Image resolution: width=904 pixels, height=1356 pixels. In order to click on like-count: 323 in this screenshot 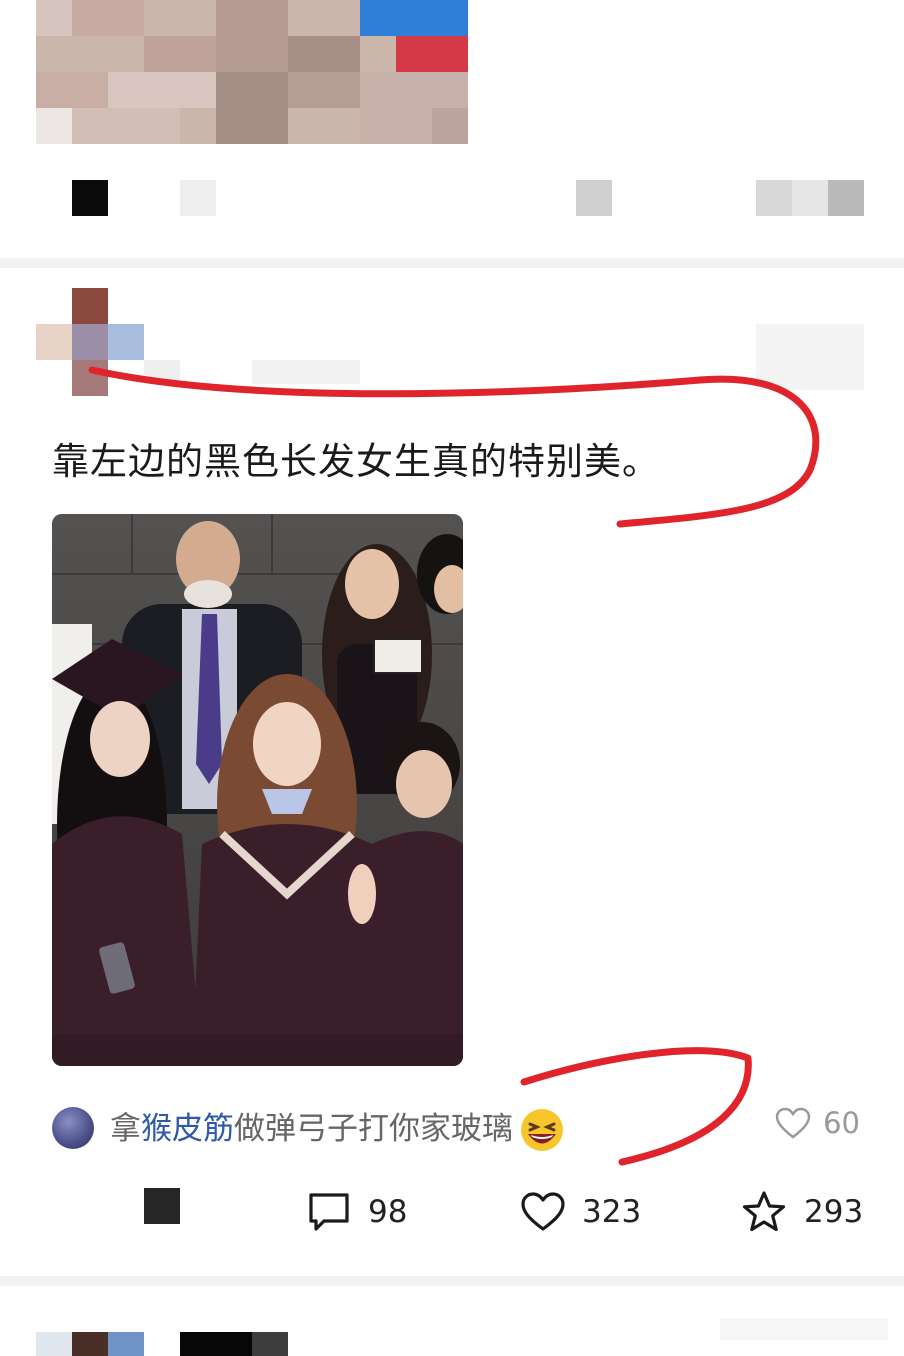, I will do `click(612, 1212)`.